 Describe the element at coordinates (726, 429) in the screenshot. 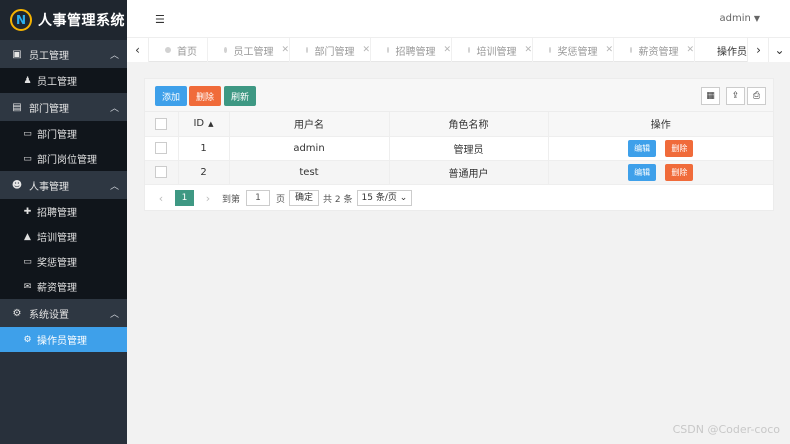

I see `watermark: CSDN @Coder-coco` at that location.